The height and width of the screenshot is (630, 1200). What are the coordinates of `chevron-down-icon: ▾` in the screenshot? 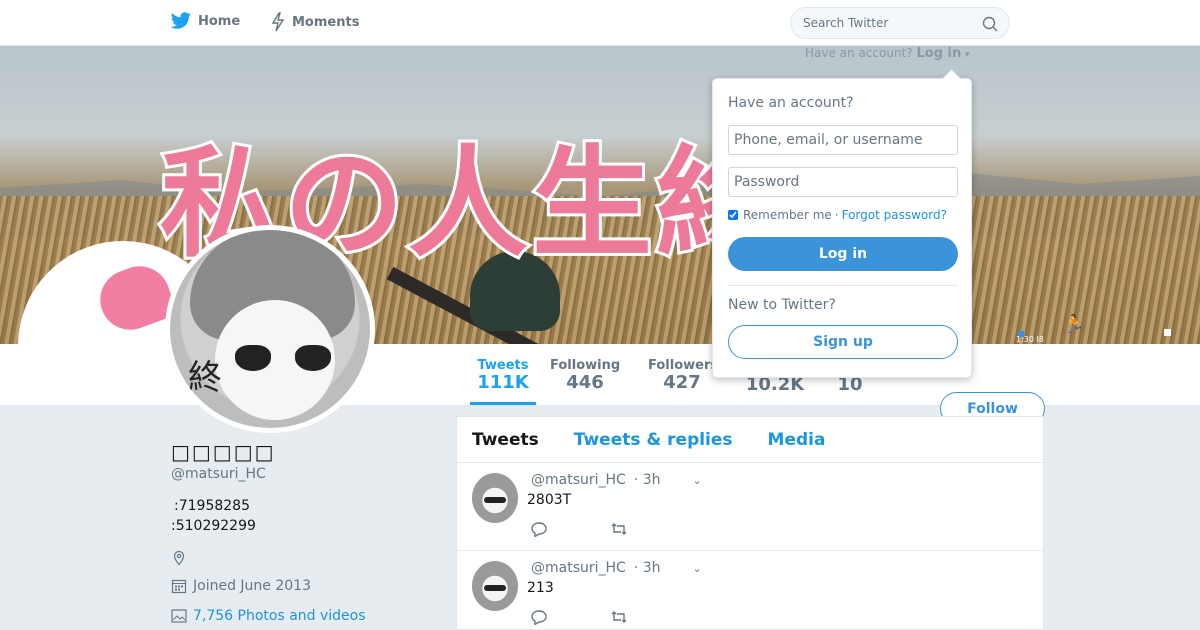 It's located at (967, 55).